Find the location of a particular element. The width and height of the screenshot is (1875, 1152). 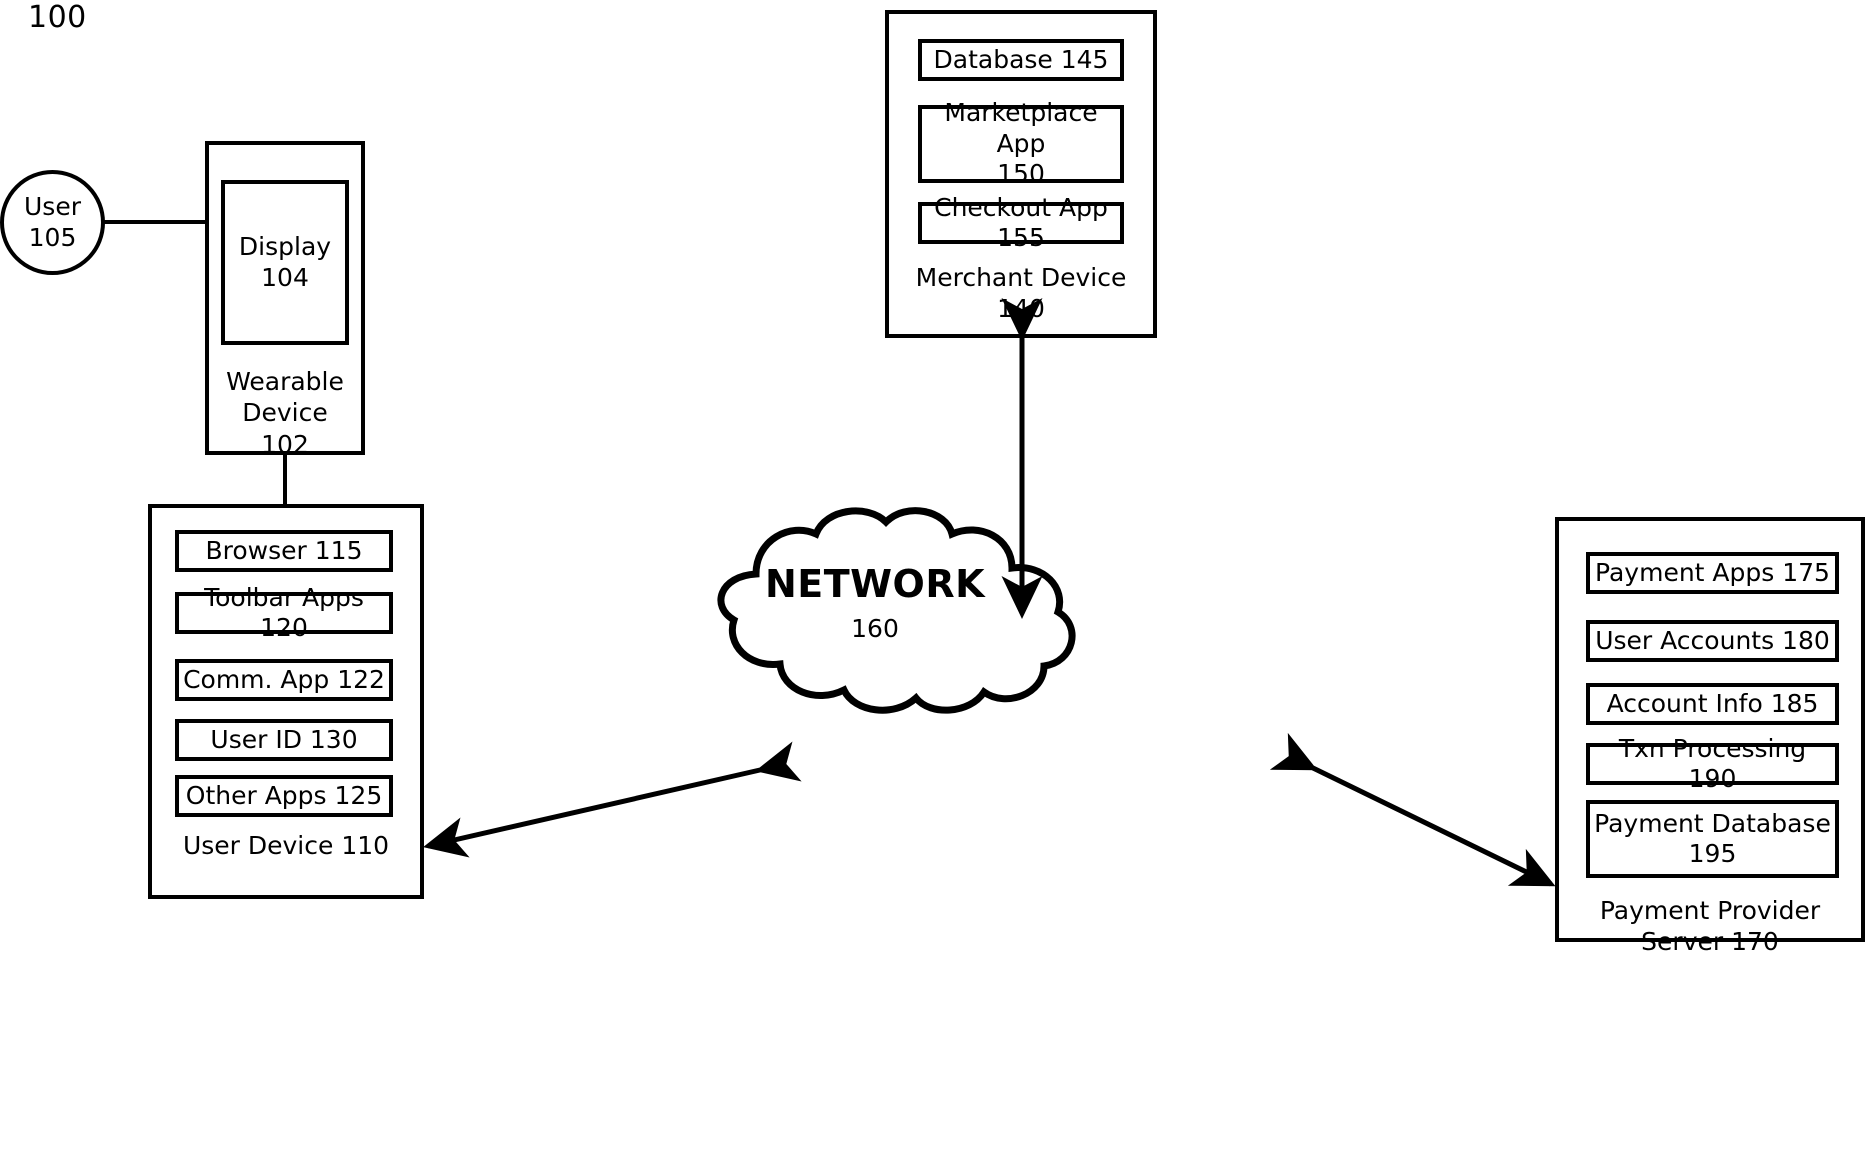

payment-server-component-payment-apps: Payment Apps 175 is located at coordinates (1712, 573).